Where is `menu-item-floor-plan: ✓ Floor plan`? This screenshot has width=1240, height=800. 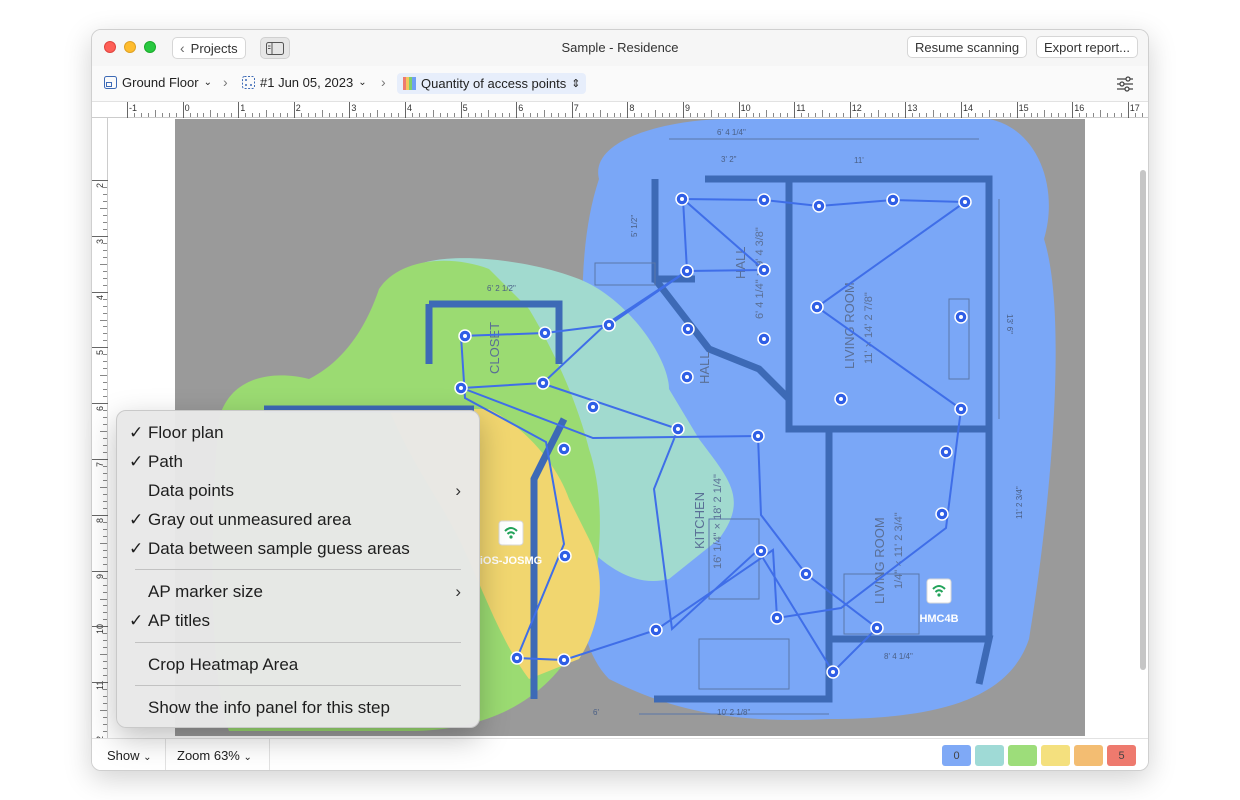 menu-item-floor-plan: ✓ Floor plan is located at coordinates (298, 432).